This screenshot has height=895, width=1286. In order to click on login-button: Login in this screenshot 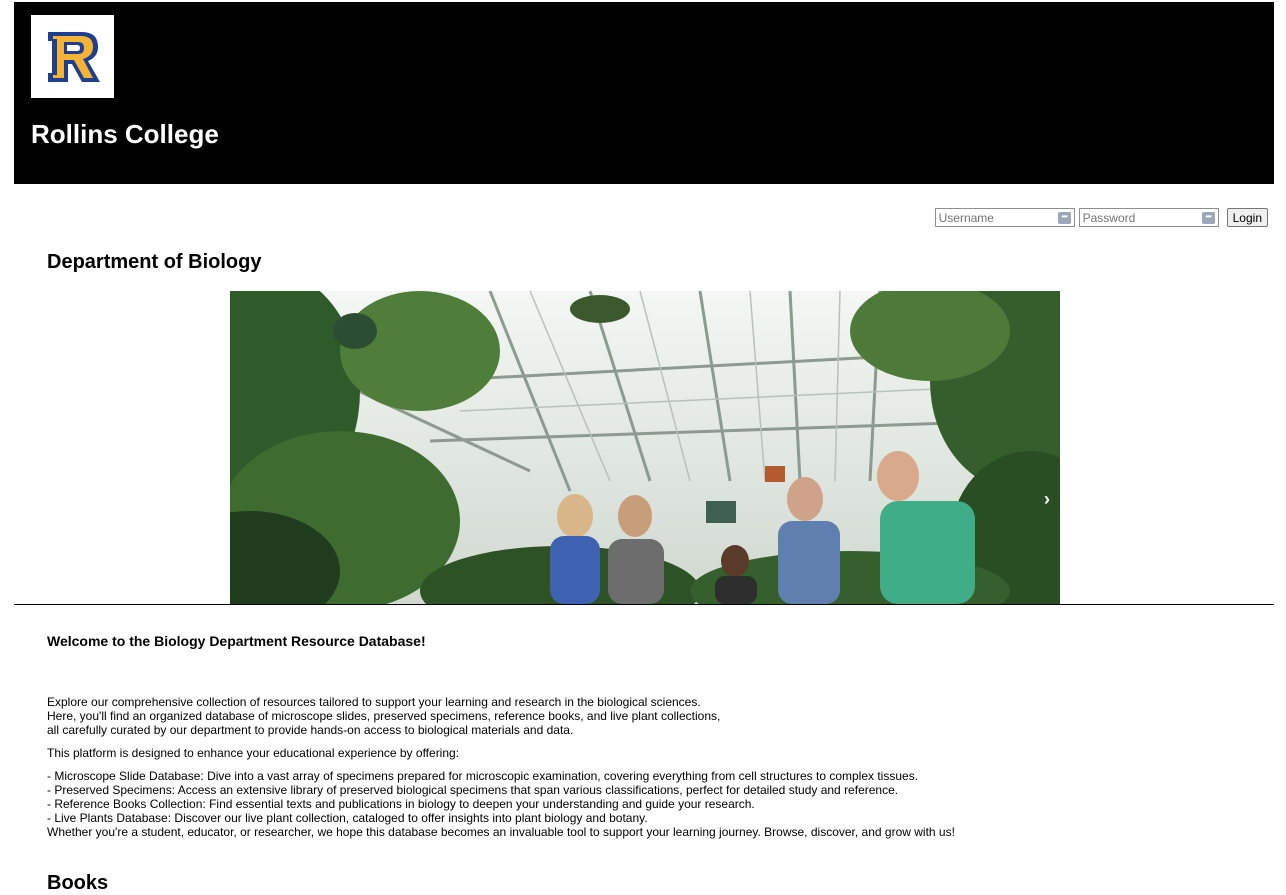, I will do `click(1247, 217)`.